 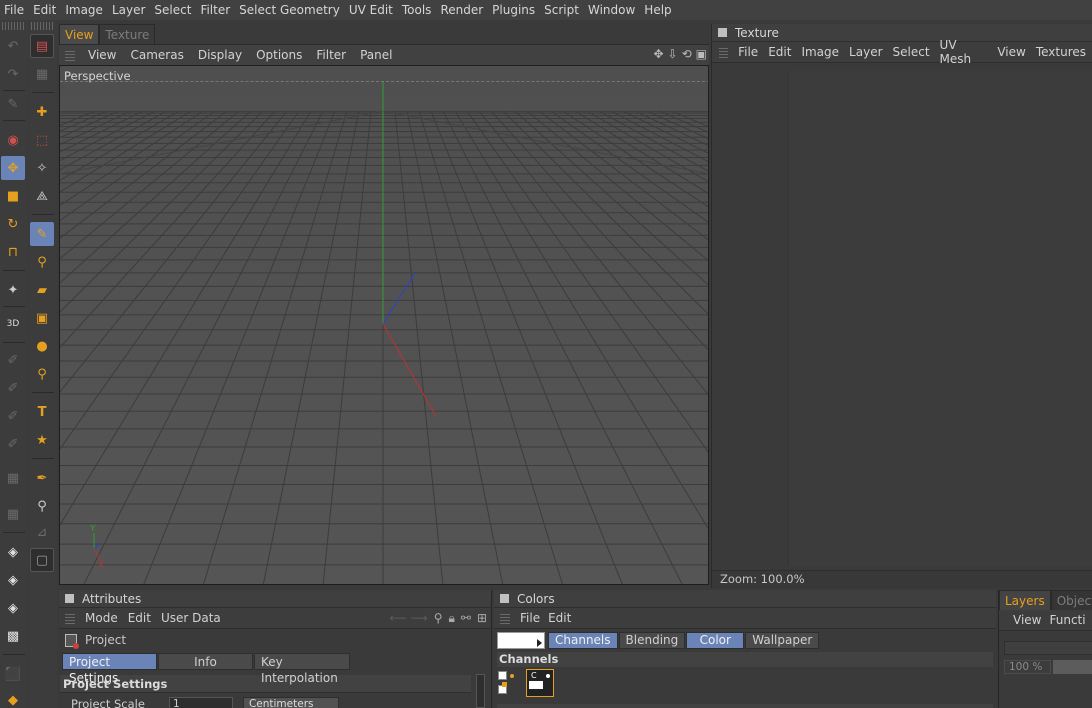 What do you see at coordinates (13, 444) in the screenshot?
I see `projection-paint-4-icon: ✐` at bounding box center [13, 444].